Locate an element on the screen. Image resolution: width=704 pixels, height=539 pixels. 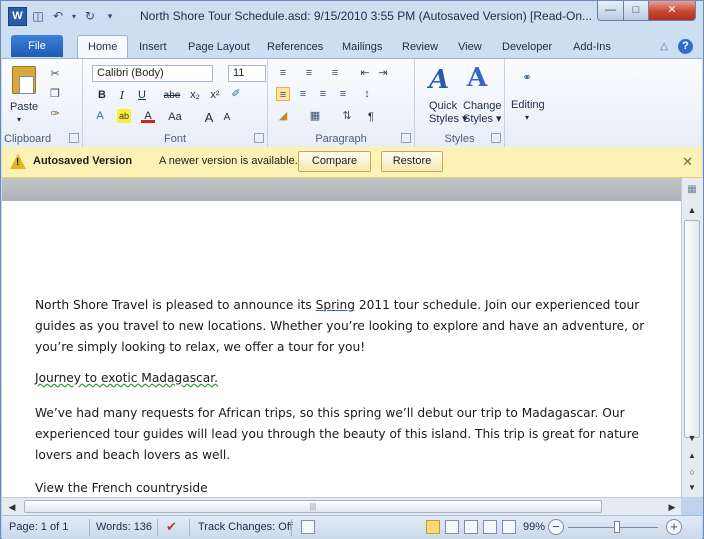
maximize-button: □ is located at coordinates (636, 11).